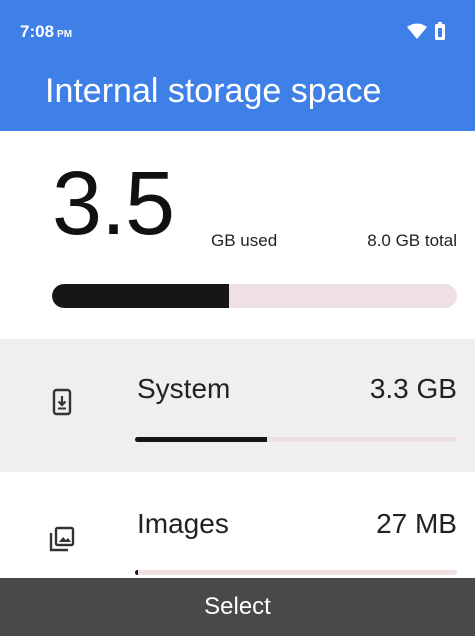 This screenshot has height=636, width=475. What do you see at coordinates (440, 31) in the screenshot?
I see `battery-icon` at bounding box center [440, 31].